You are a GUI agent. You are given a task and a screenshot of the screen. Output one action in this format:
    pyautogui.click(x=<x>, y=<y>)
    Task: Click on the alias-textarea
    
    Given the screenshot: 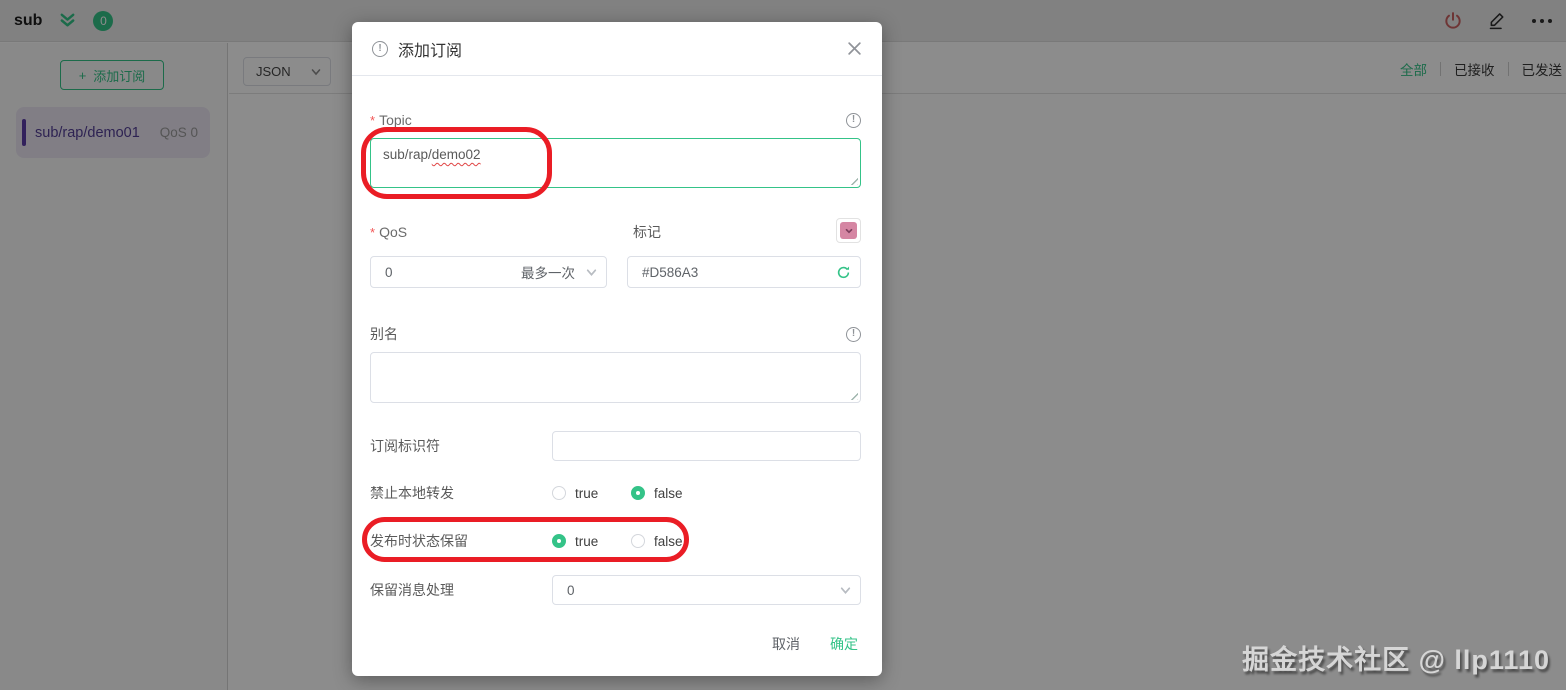 What is the action you would take?
    pyautogui.click(x=615, y=377)
    